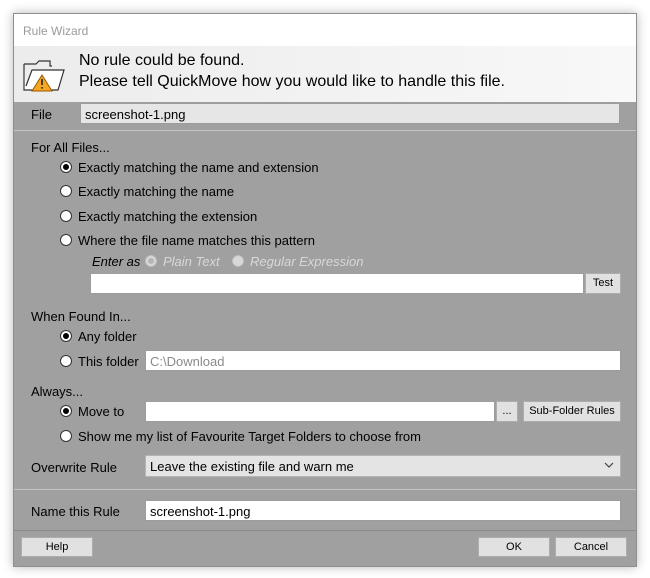 Image resolution: width=650 pixels, height=578 pixels. What do you see at coordinates (200, 511) in the screenshot?
I see `rule-name-value: screenshot-1.png` at bounding box center [200, 511].